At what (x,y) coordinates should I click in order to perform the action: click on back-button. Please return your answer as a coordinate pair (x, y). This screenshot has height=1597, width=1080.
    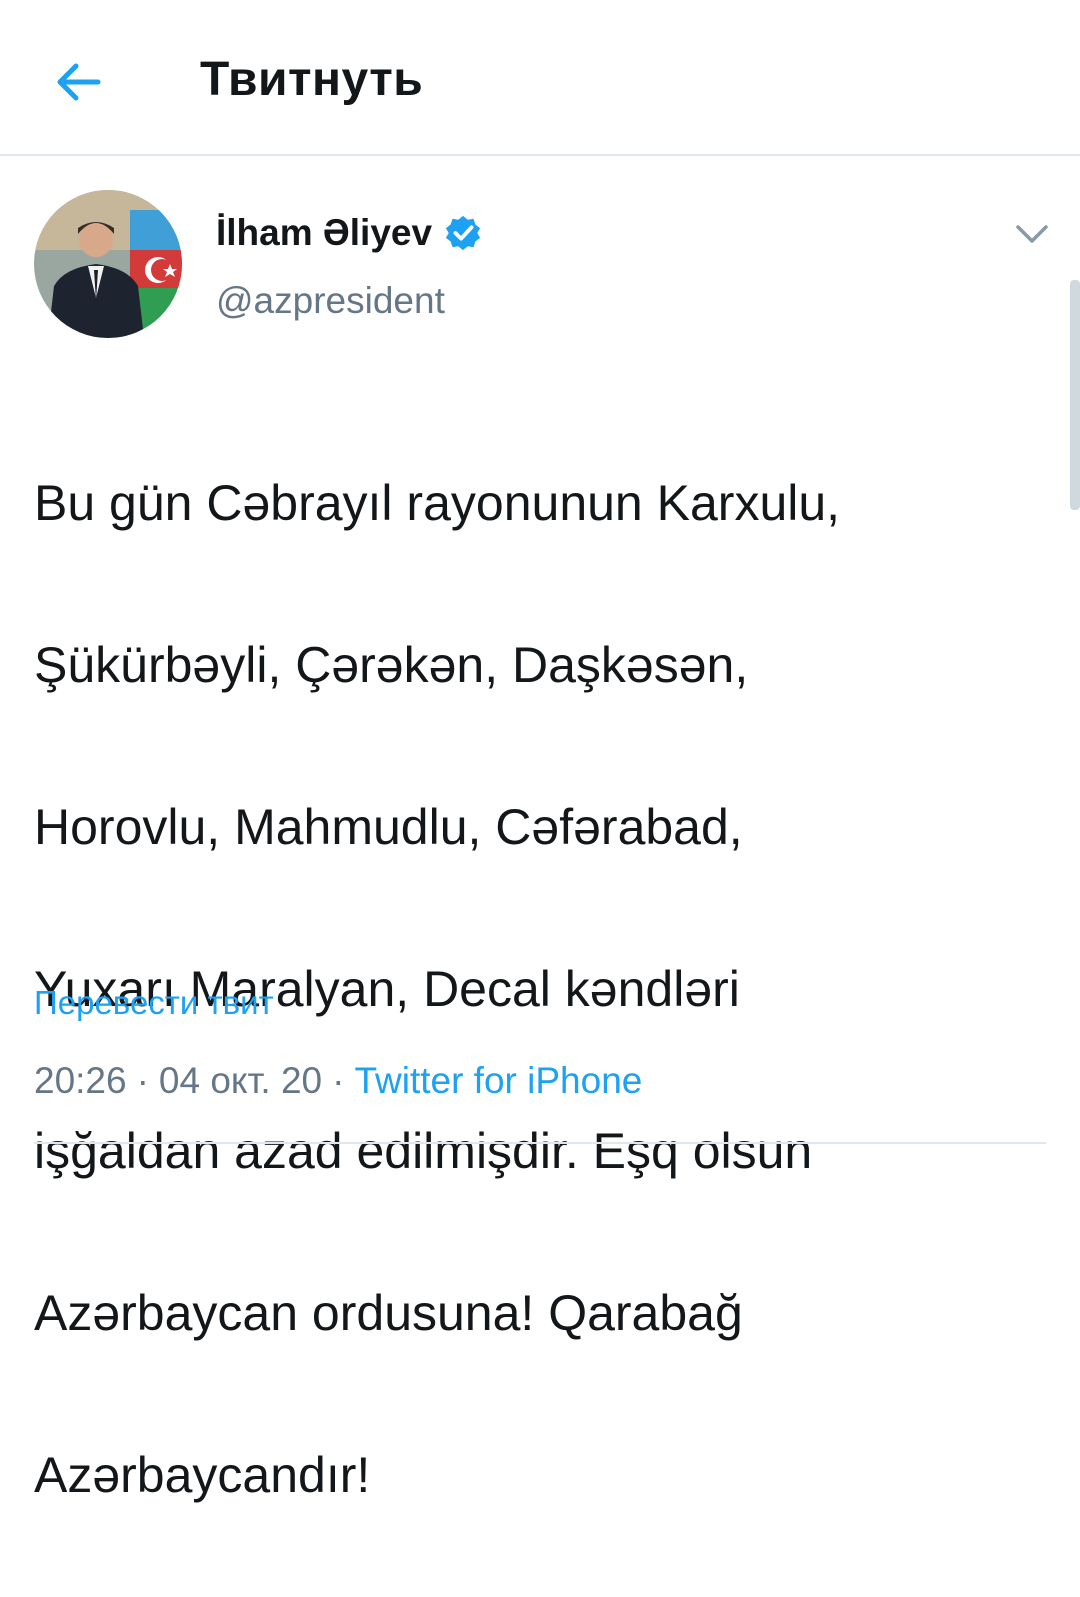
    Looking at the image, I should click on (78, 82).